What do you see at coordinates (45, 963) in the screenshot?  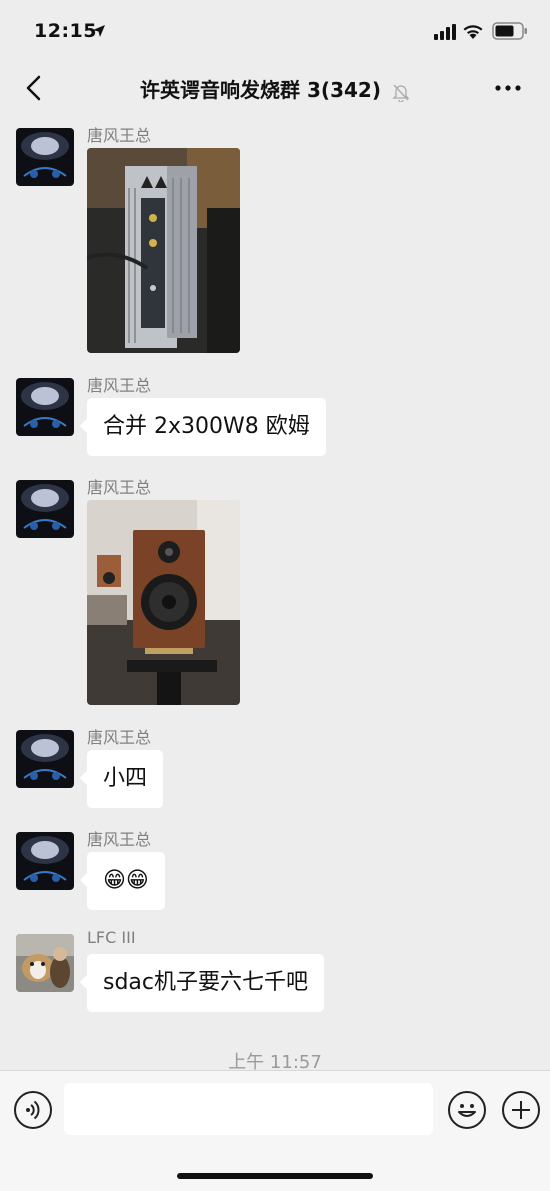 I see `sender-avatar-dog` at bounding box center [45, 963].